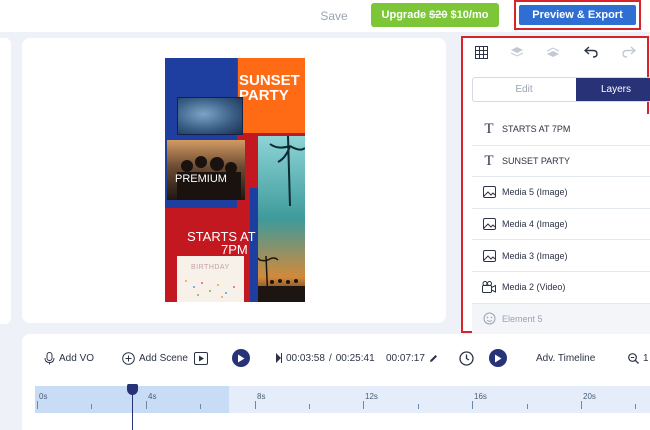 The width and height of the screenshot is (650, 430). I want to click on tab-layers: Layers, so click(613, 89).